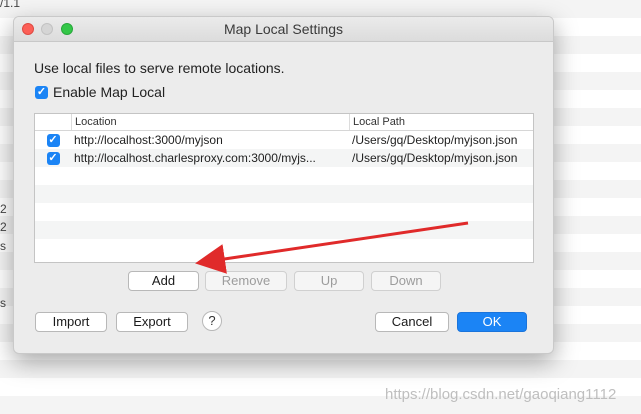 This screenshot has width=641, height=414. Describe the element at coordinates (212, 321) in the screenshot. I see `help-button: ?` at that location.